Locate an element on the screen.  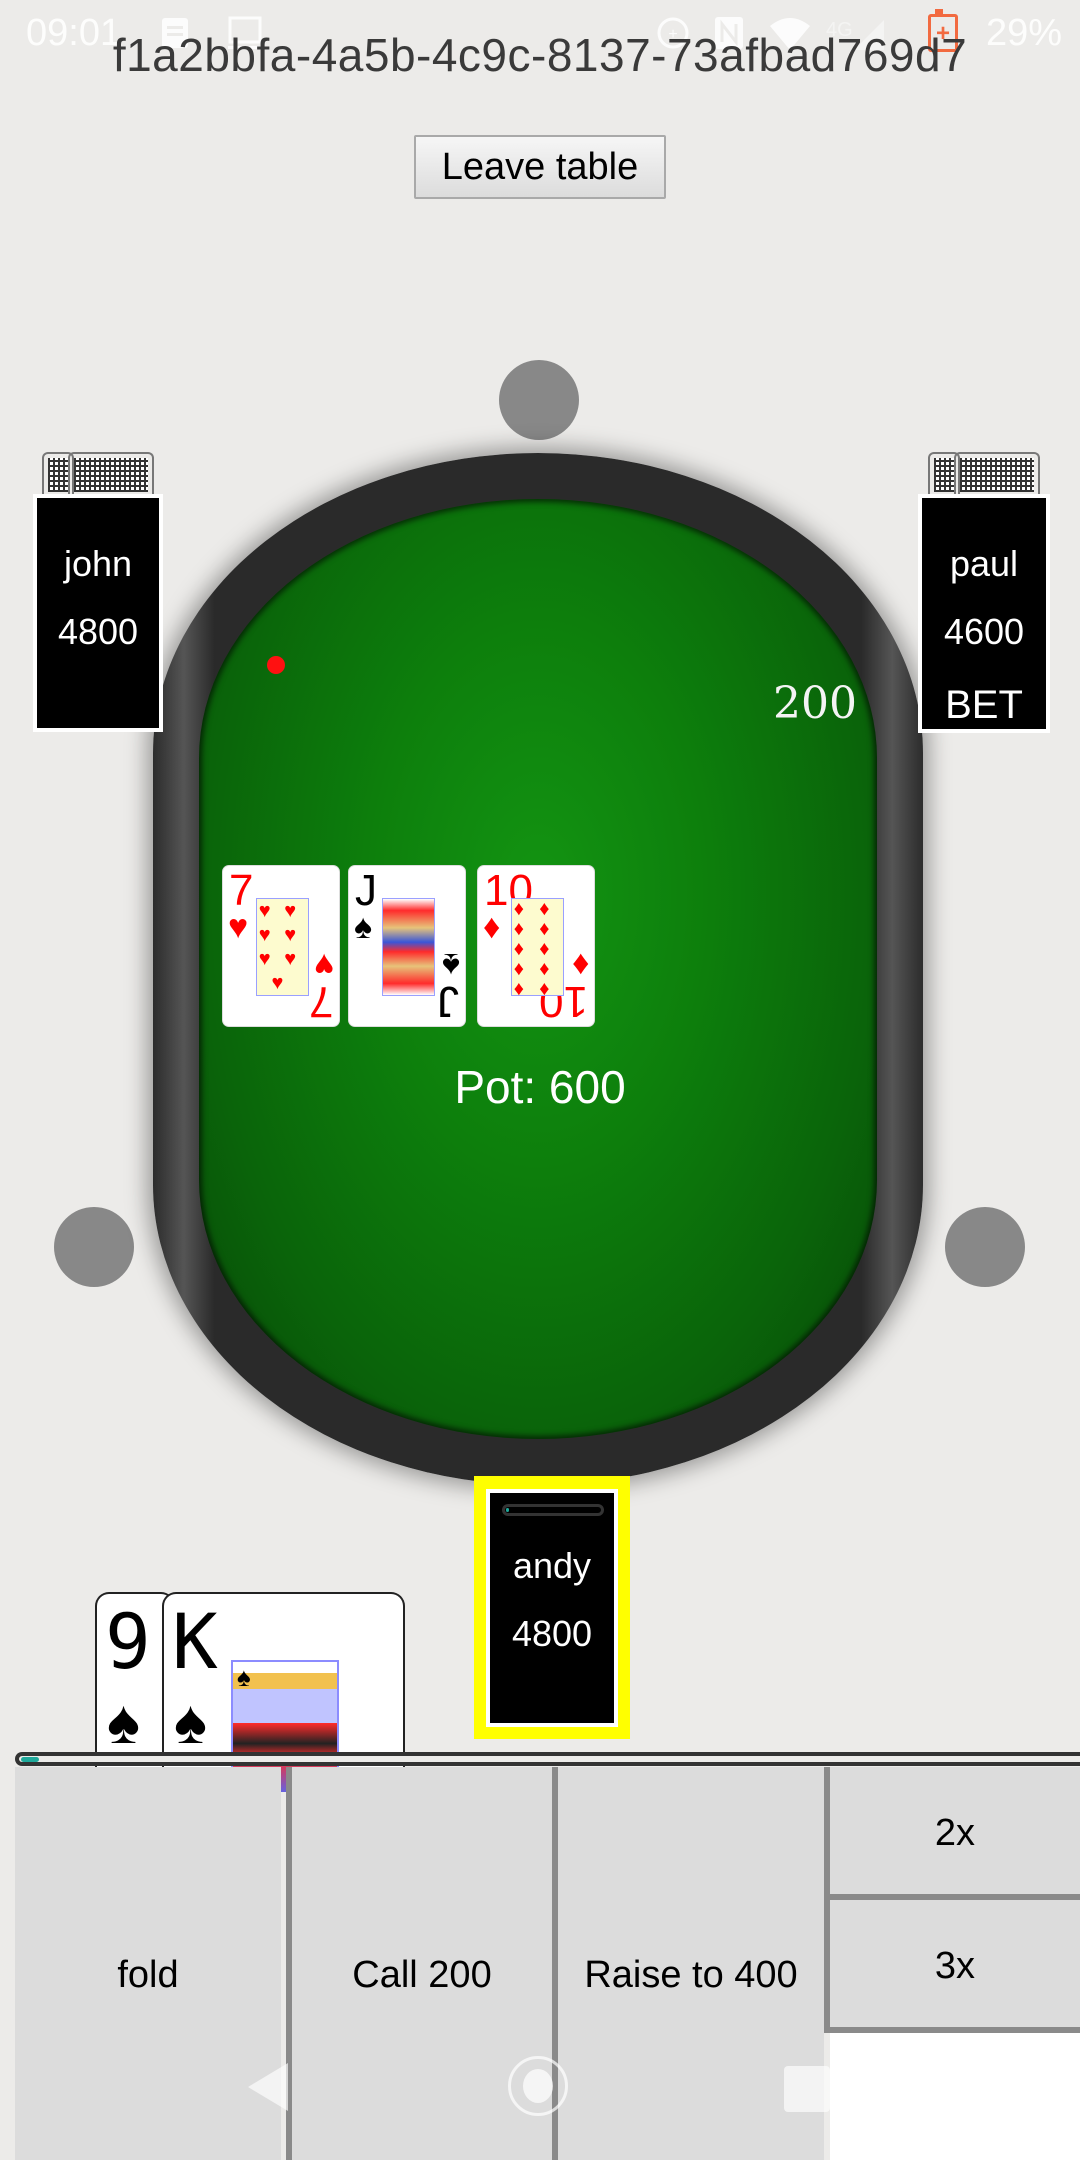
raise-3x-button: 3x is located at coordinates (952, 1966).